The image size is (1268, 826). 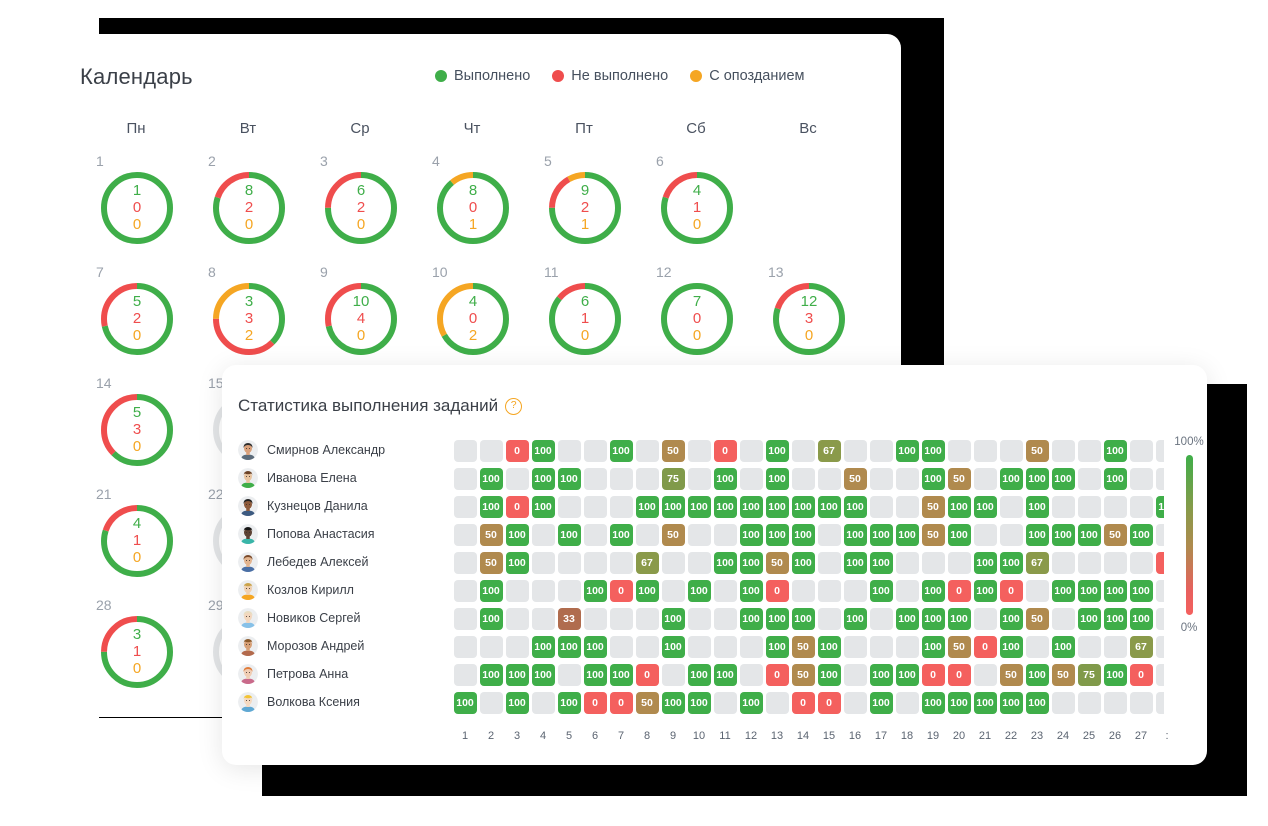 I want to click on heatmap-cell: 67, so click(x=829, y=451).